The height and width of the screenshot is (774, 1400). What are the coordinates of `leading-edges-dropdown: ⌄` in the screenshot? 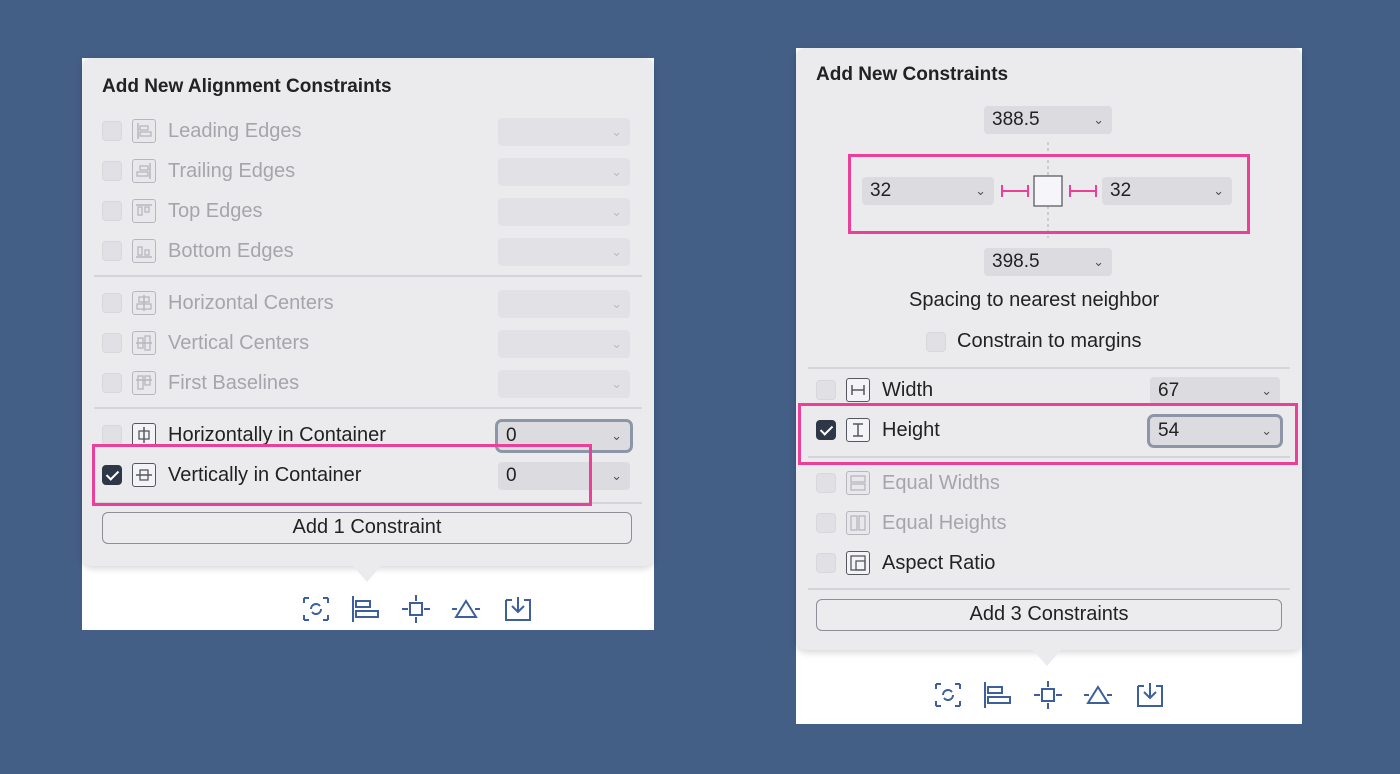 It's located at (564, 132).